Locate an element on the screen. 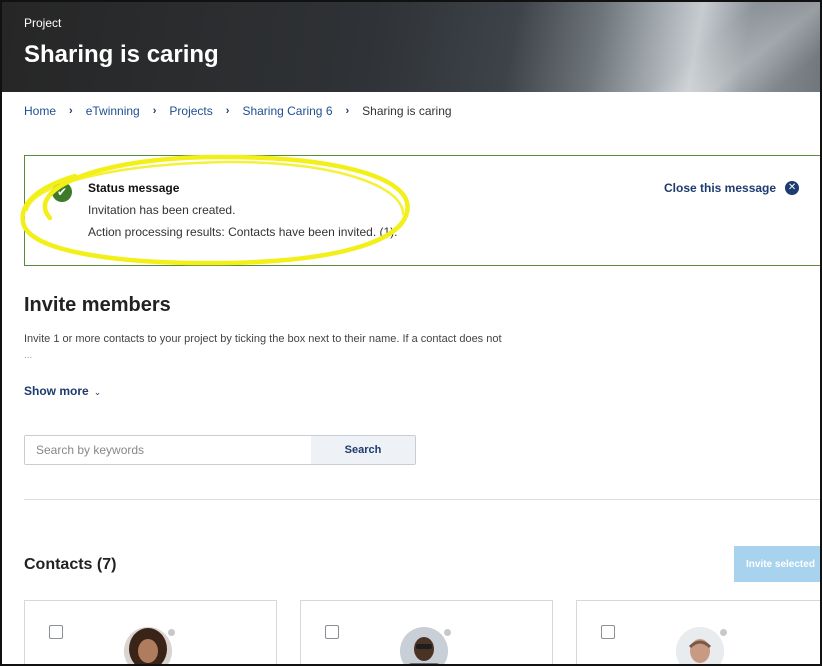  close-message-button: Close this message ✕ is located at coordinates (732, 188).